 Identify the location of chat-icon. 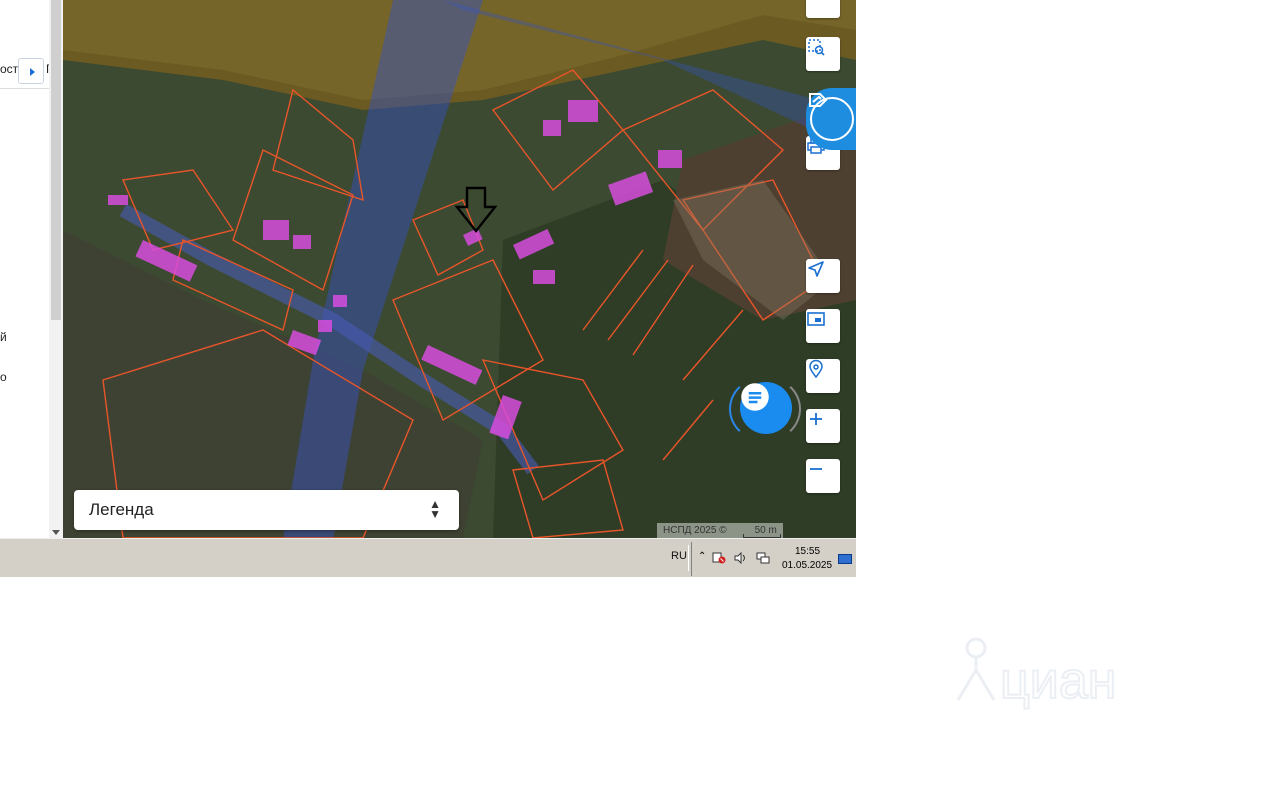
(755, 397).